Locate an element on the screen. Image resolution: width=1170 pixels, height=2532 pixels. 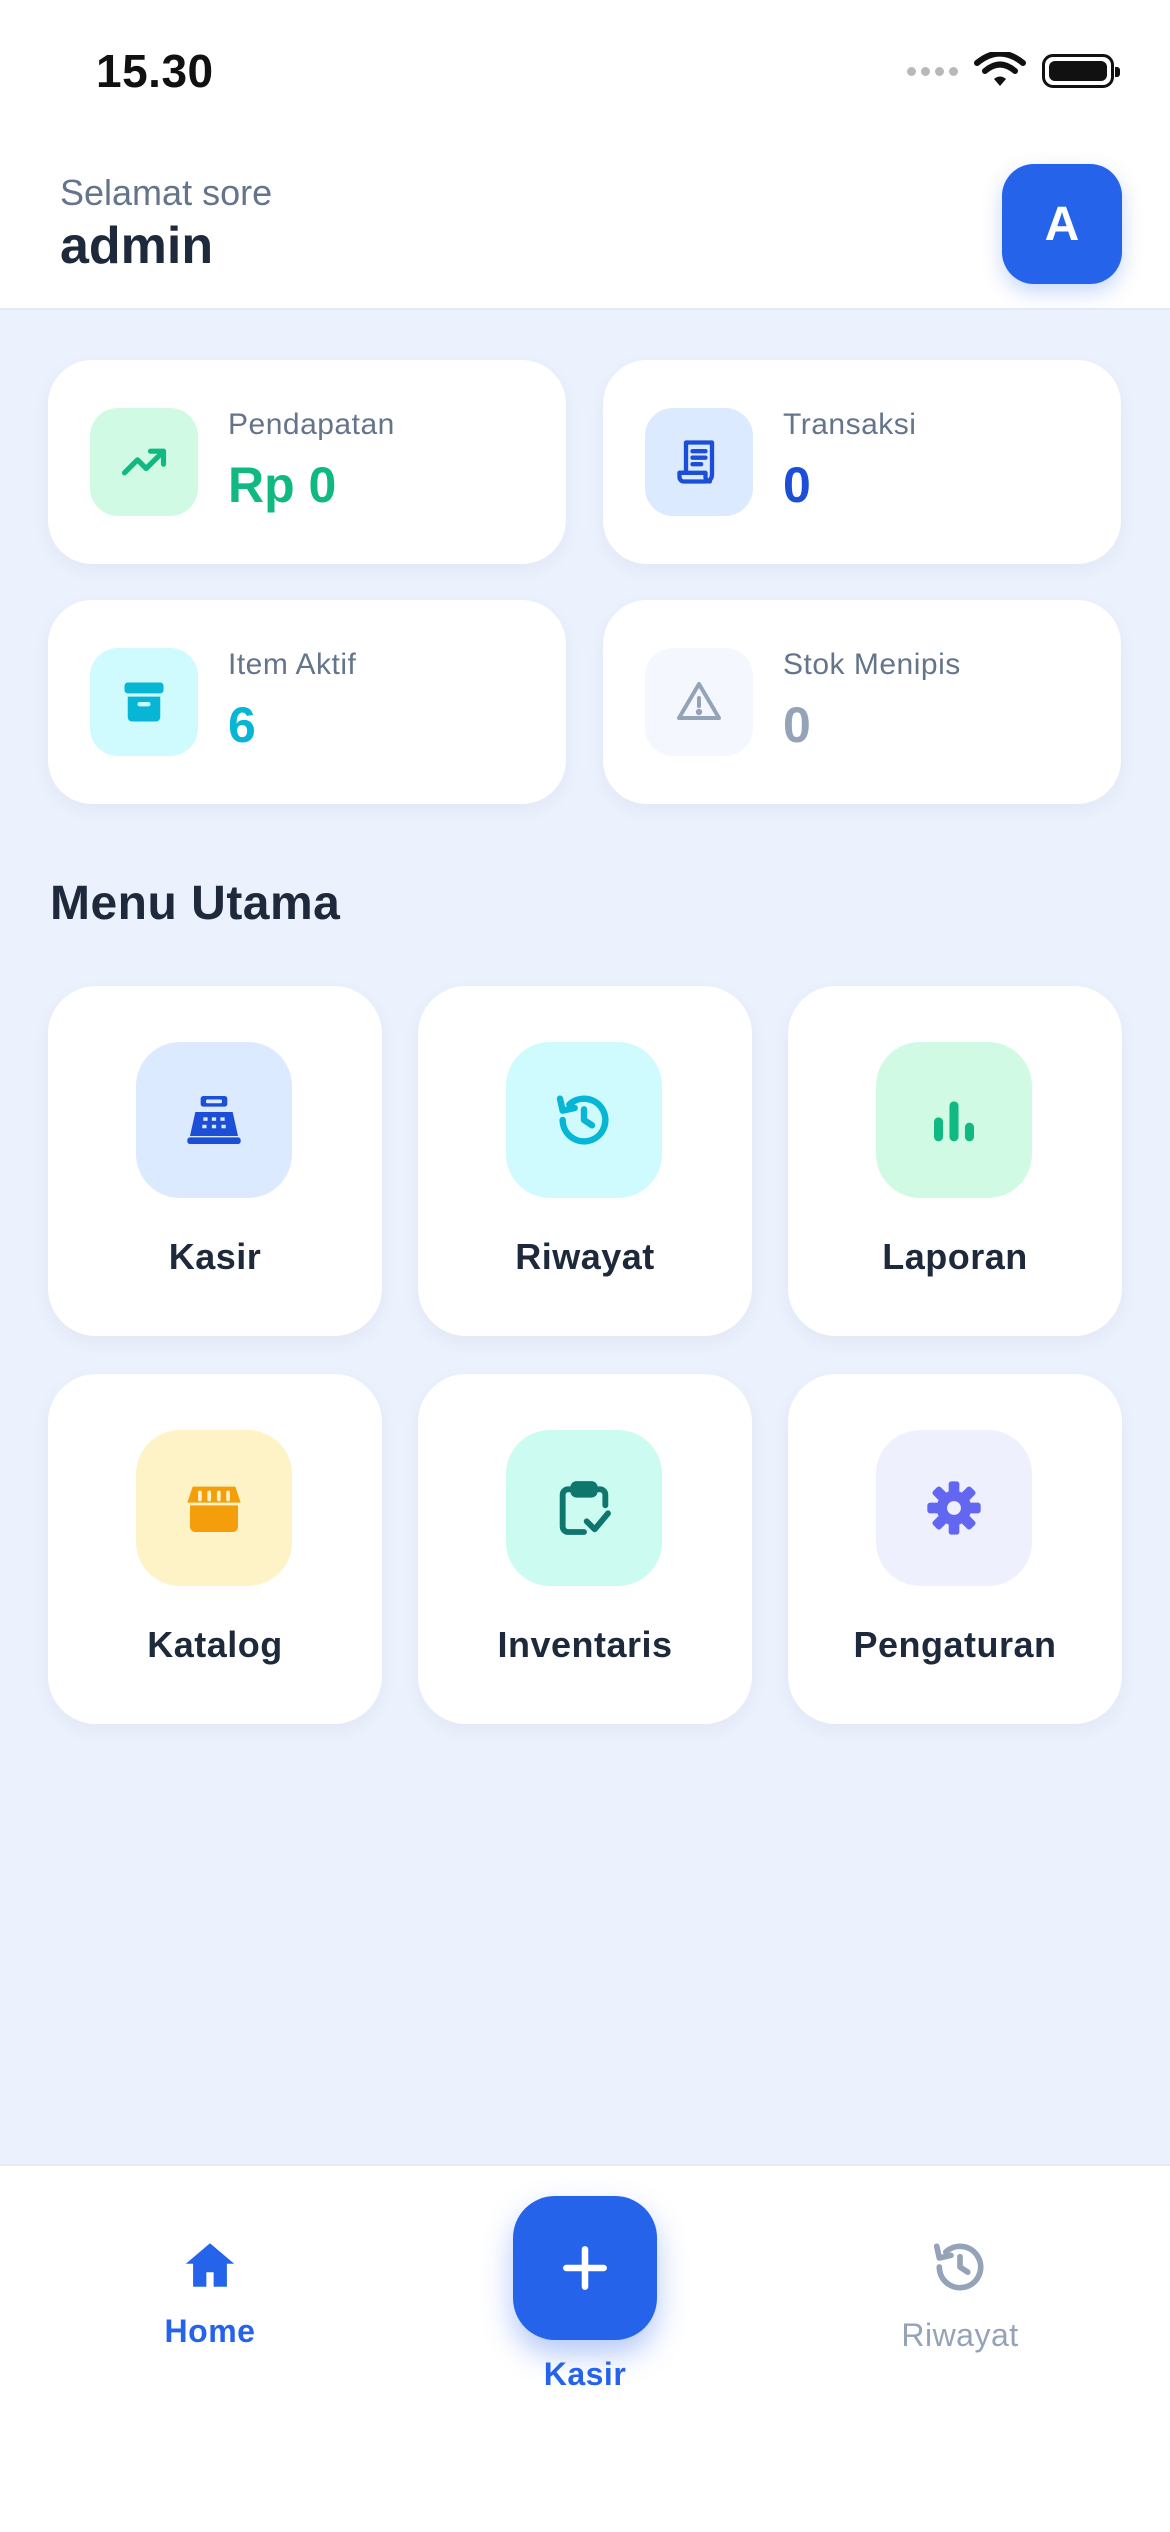
nav-label: Riwayat is located at coordinates (960, 2335).